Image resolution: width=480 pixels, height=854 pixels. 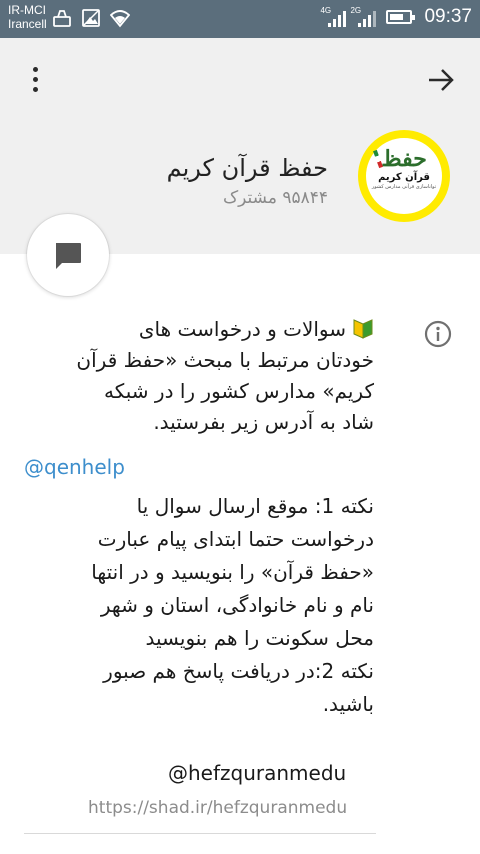 What do you see at coordinates (441, 80) in the screenshot?
I see `arrow-forward-icon` at bounding box center [441, 80].